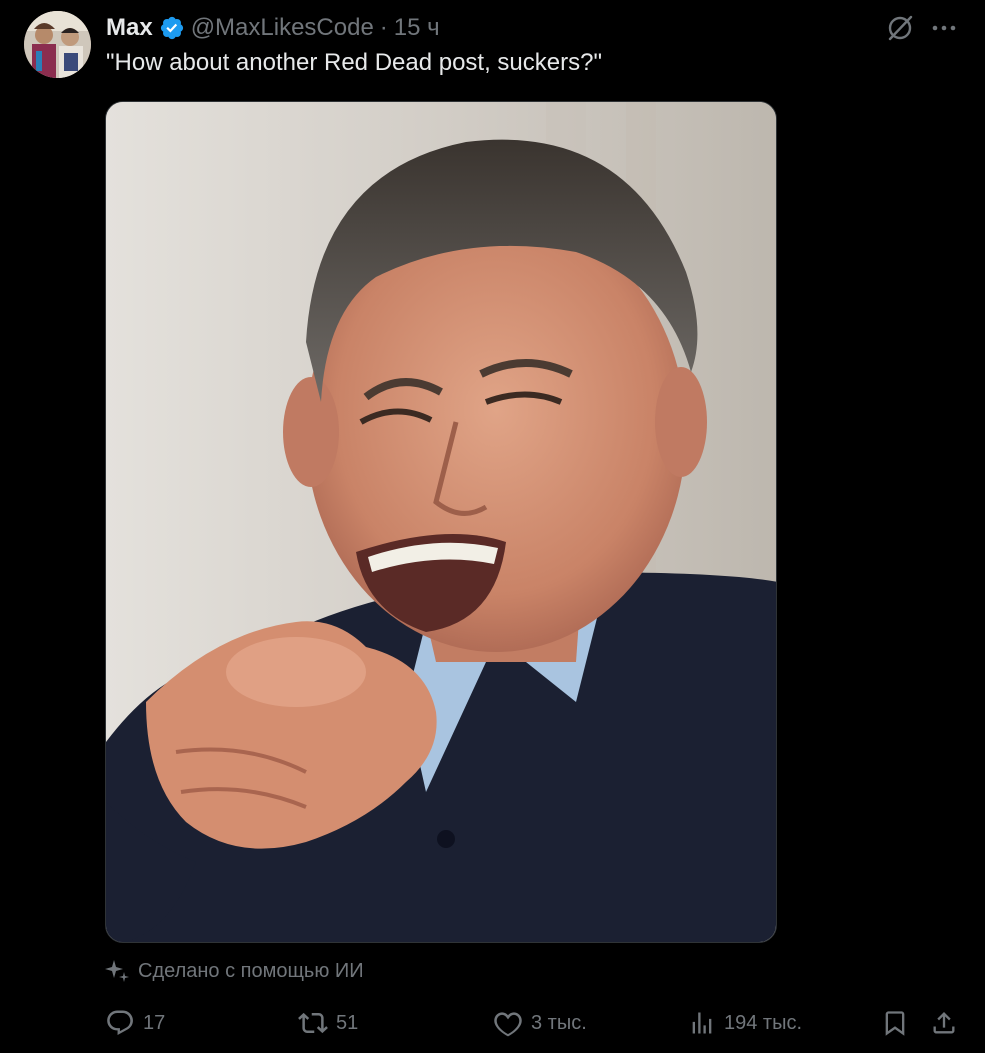  What do you see at coordinates (763, 1022) in the screenshot?
I see `views-count: 194 тыс.` at bounding box center [763, 1022].